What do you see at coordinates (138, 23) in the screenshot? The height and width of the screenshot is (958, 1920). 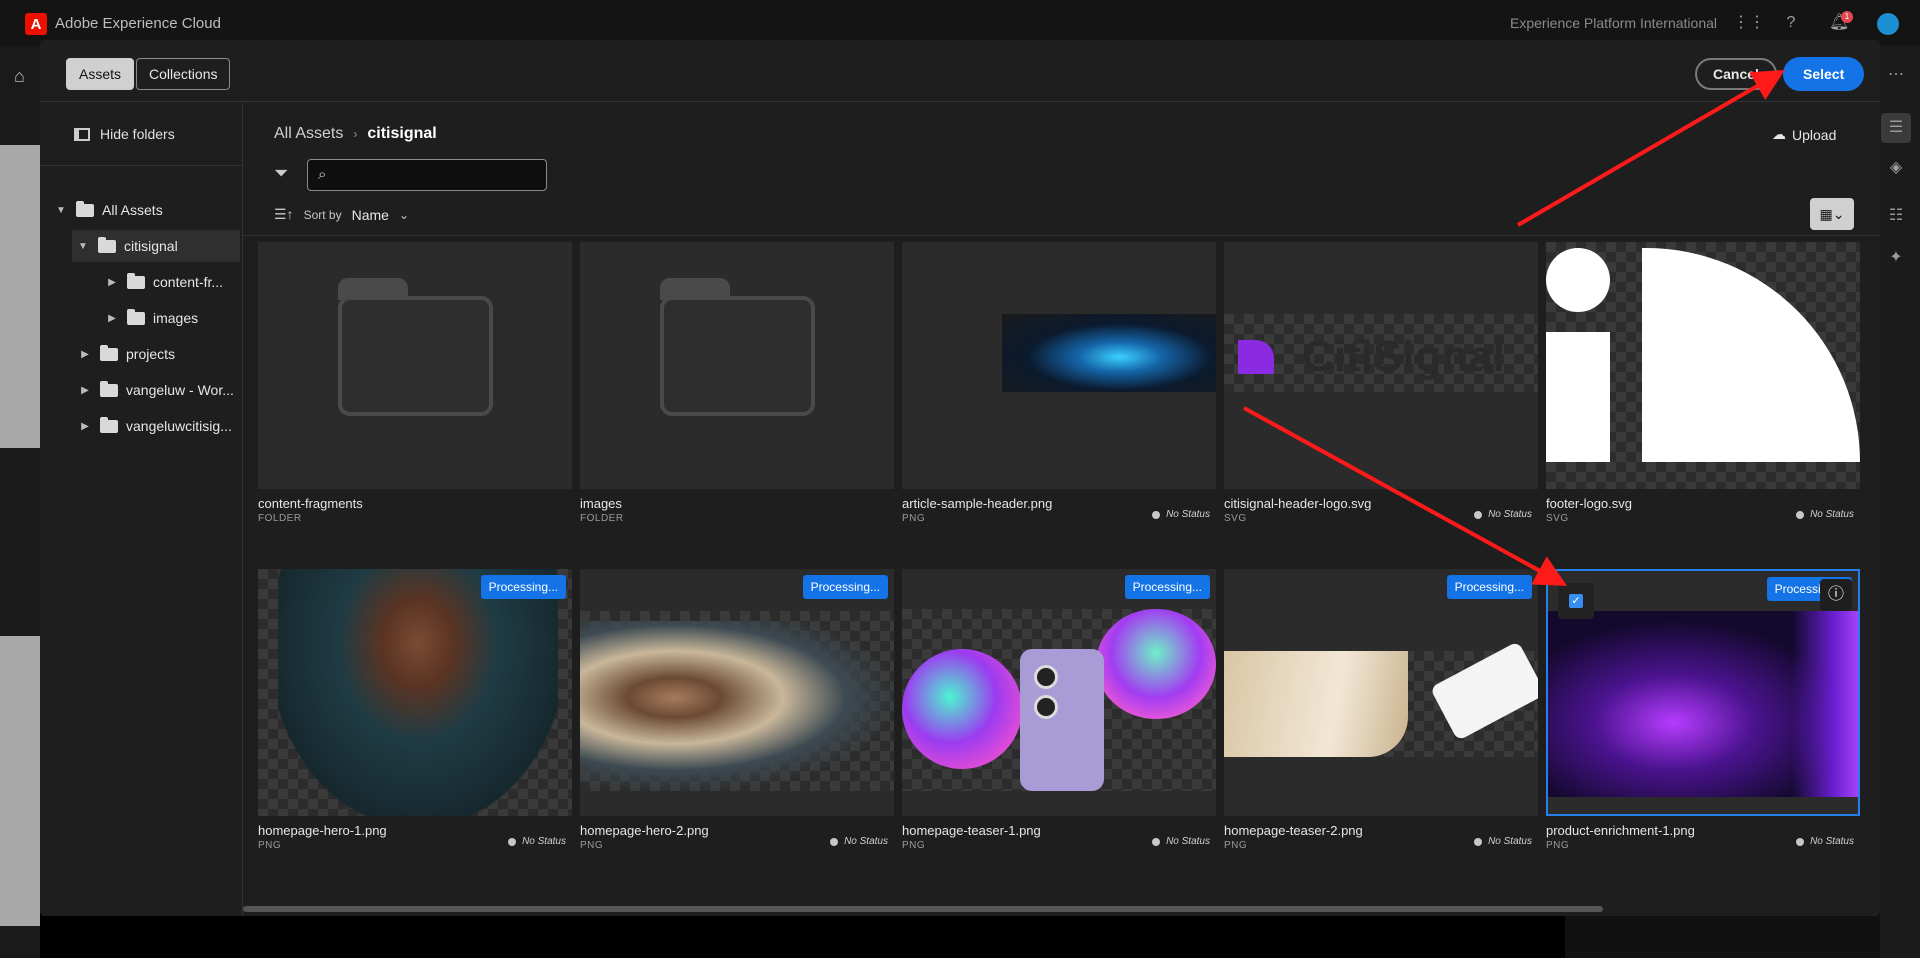 I see `app-title: Adobe Experience Cloud` at bounding box center [138, 23].